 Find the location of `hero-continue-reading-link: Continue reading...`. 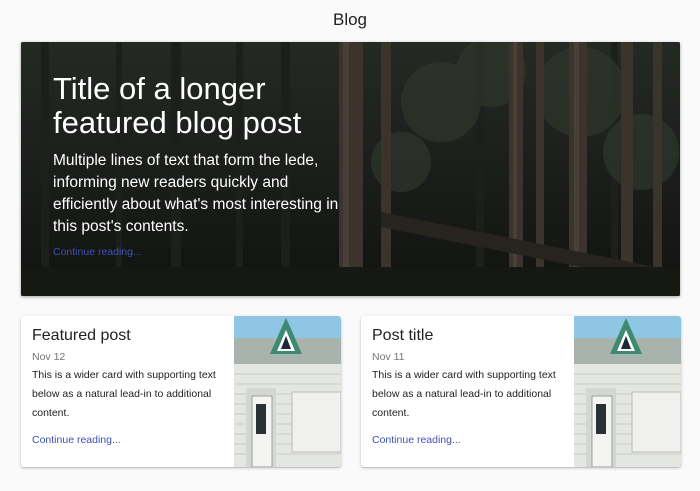

hero-continue-reading-link: Continue reading... is located at coordinates (97, 252).